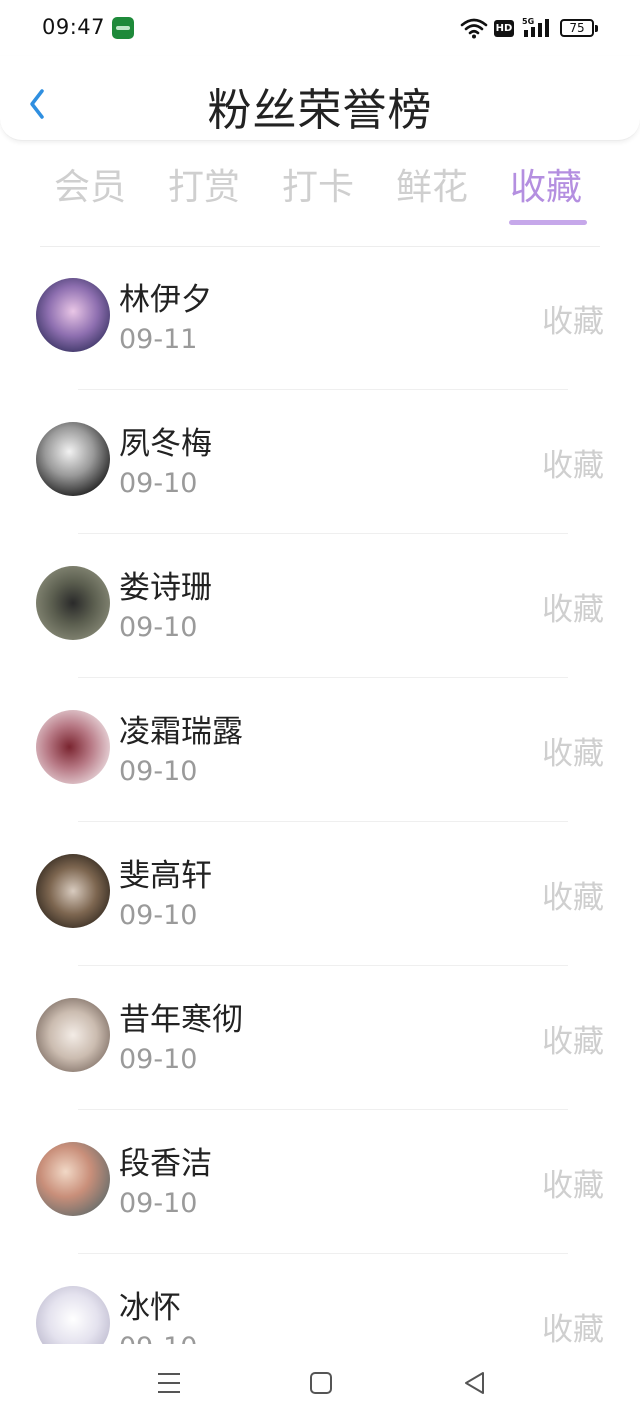  Describe the element at coordinates (204, 184) in the screenshot. I see `tab-reward: 打赏` at that location.